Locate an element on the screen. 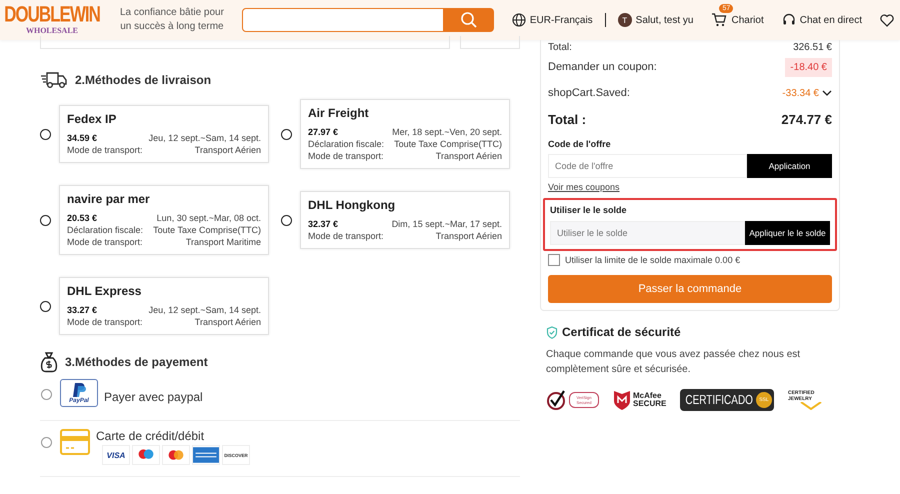 This screenshot has height=494, width=900. shipping-price: 33.27 € is located at coordinates (82, 310).